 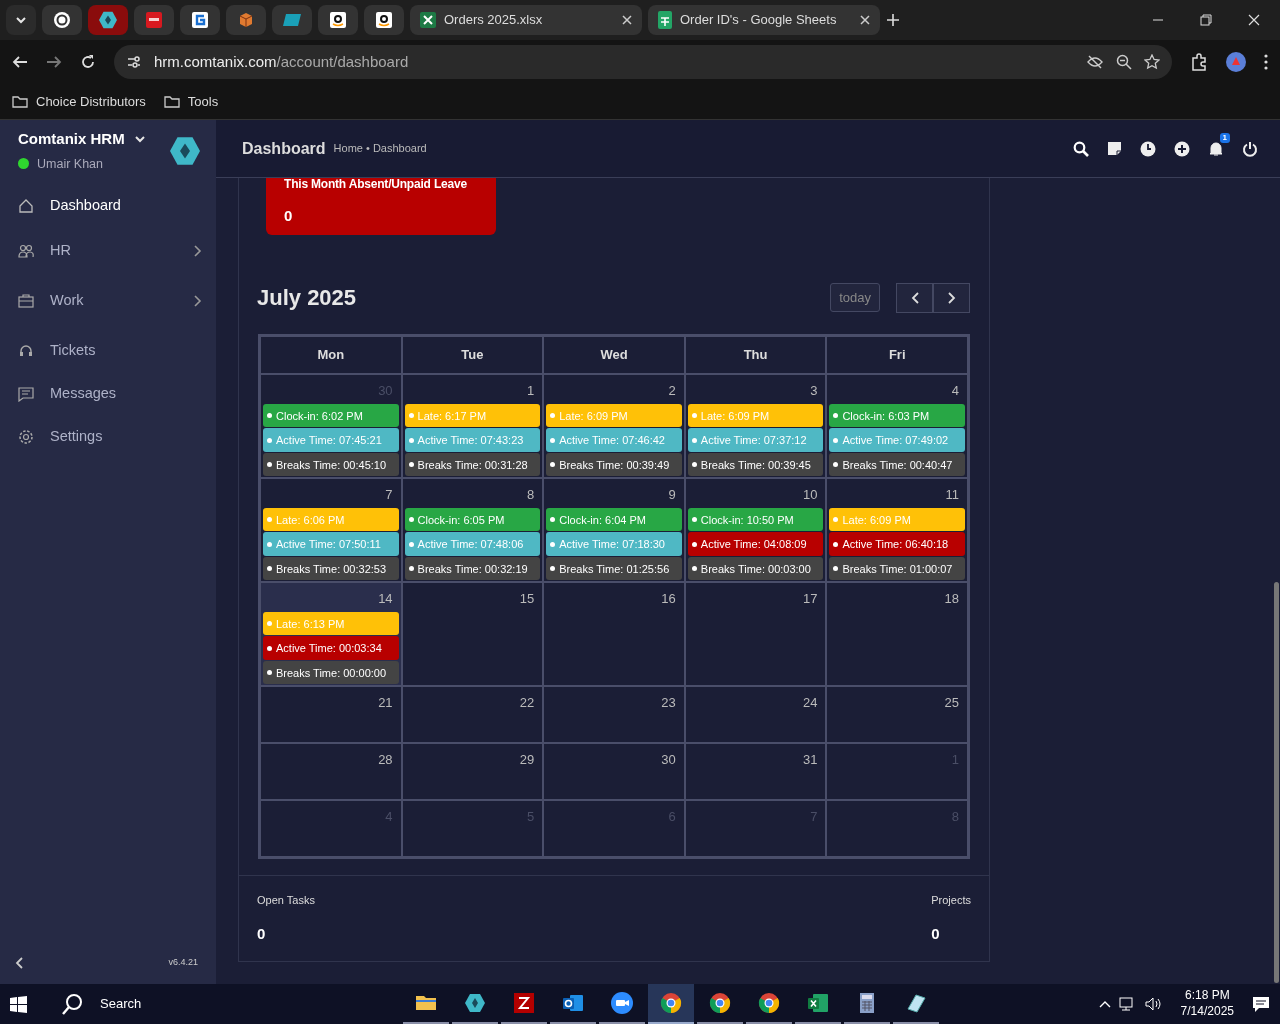 I want to click on power-icon, so click(x=1250, y=148).